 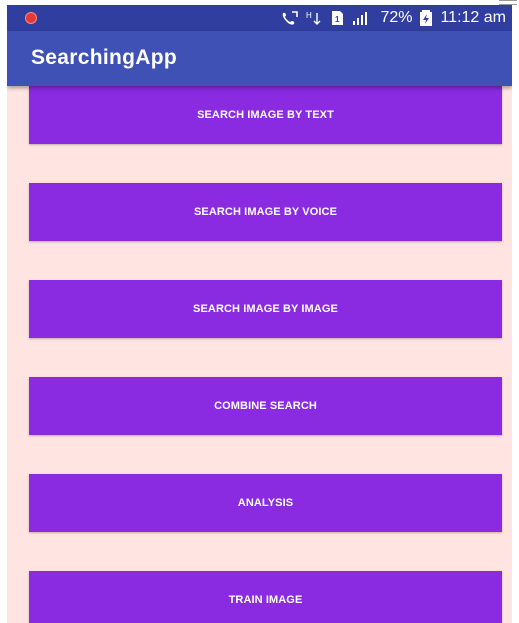 What do you see at coordinates (265, 212) in the screenshot?
I see `search-image-by-voice-button: SEARCH IMAGE BY VOICE` at bounding box center [265, 212].